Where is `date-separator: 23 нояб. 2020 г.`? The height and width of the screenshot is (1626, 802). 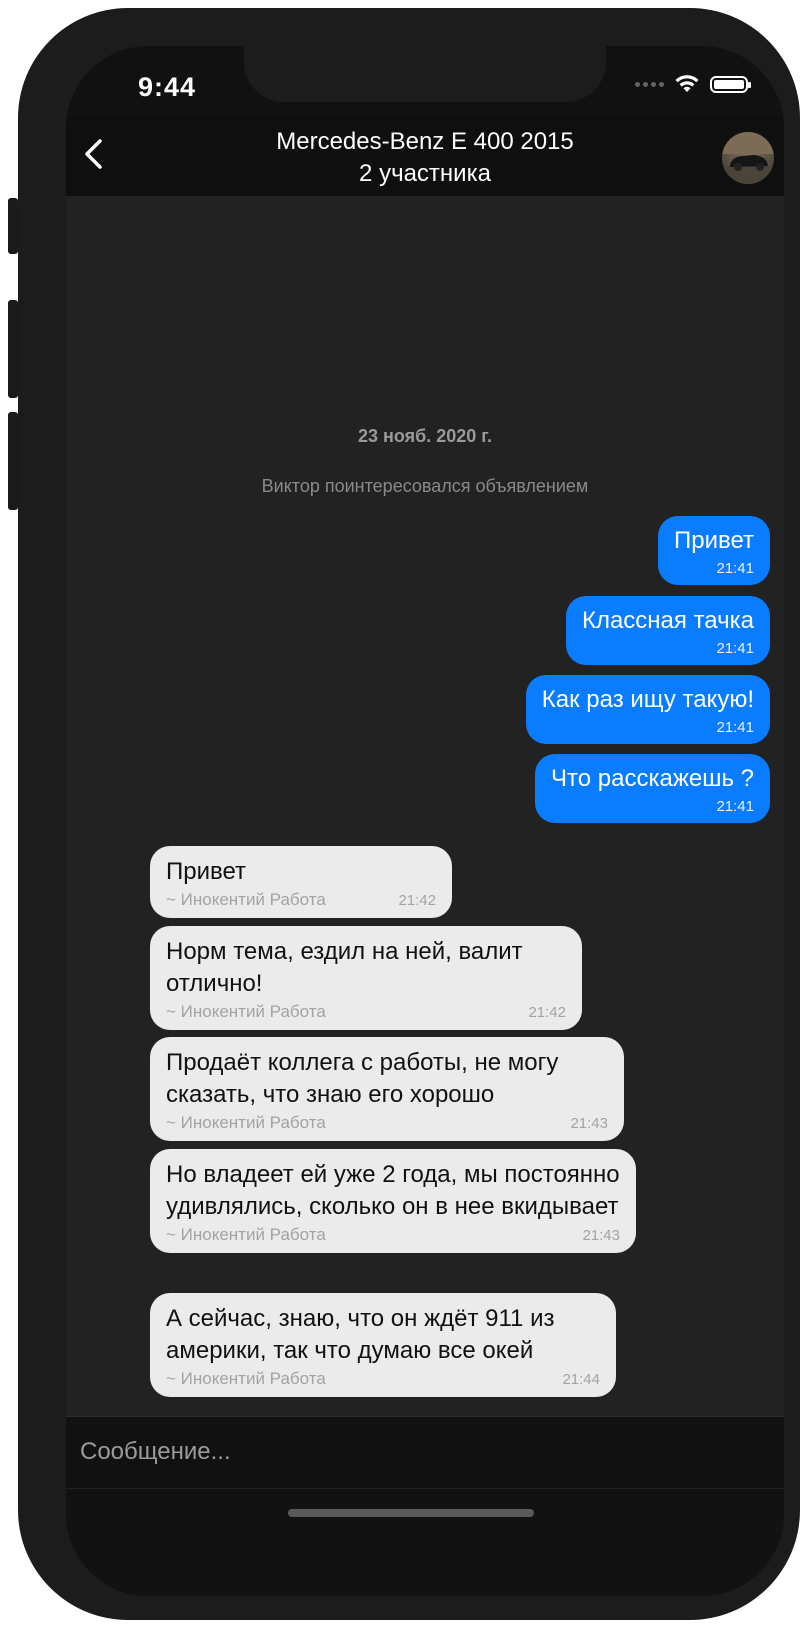 date-separator: 23 нояб. 2020 г. is located at coordinates (424, 436).